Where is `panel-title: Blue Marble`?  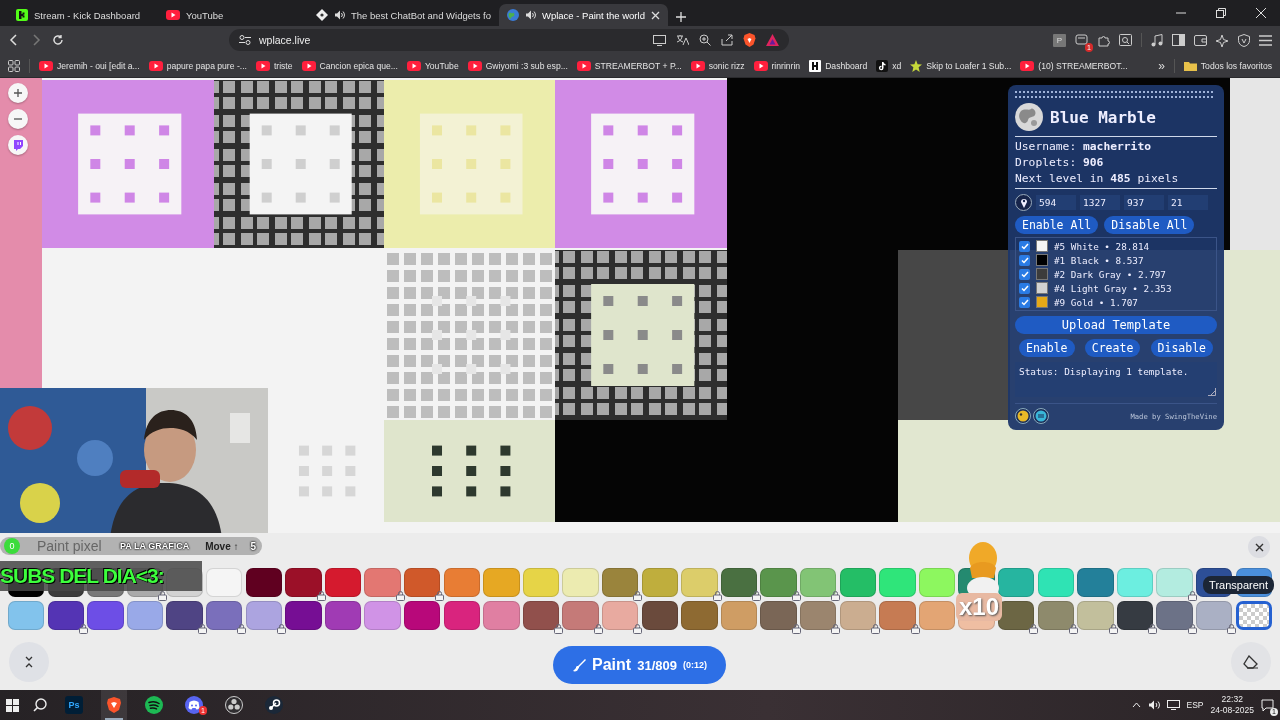 panel-title: Blue Marble is located at coordinates (1103, 117).